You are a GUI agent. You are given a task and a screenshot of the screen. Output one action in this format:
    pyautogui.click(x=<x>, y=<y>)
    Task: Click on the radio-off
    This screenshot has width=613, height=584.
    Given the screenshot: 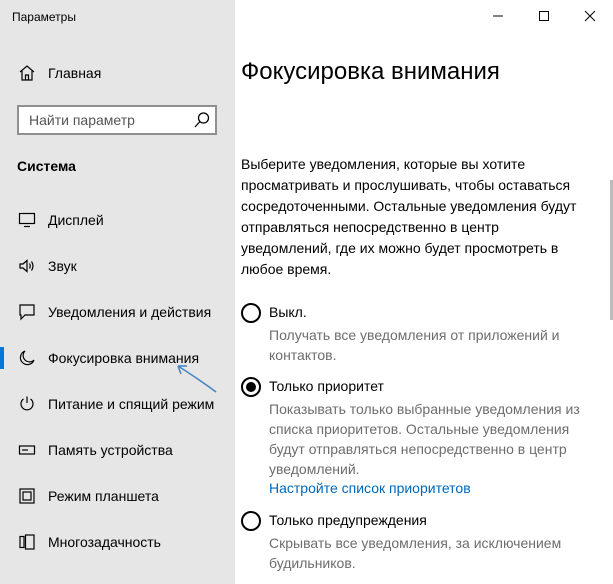 What is the action you would take?
    pyautogui.click(x=251, y=313)
    